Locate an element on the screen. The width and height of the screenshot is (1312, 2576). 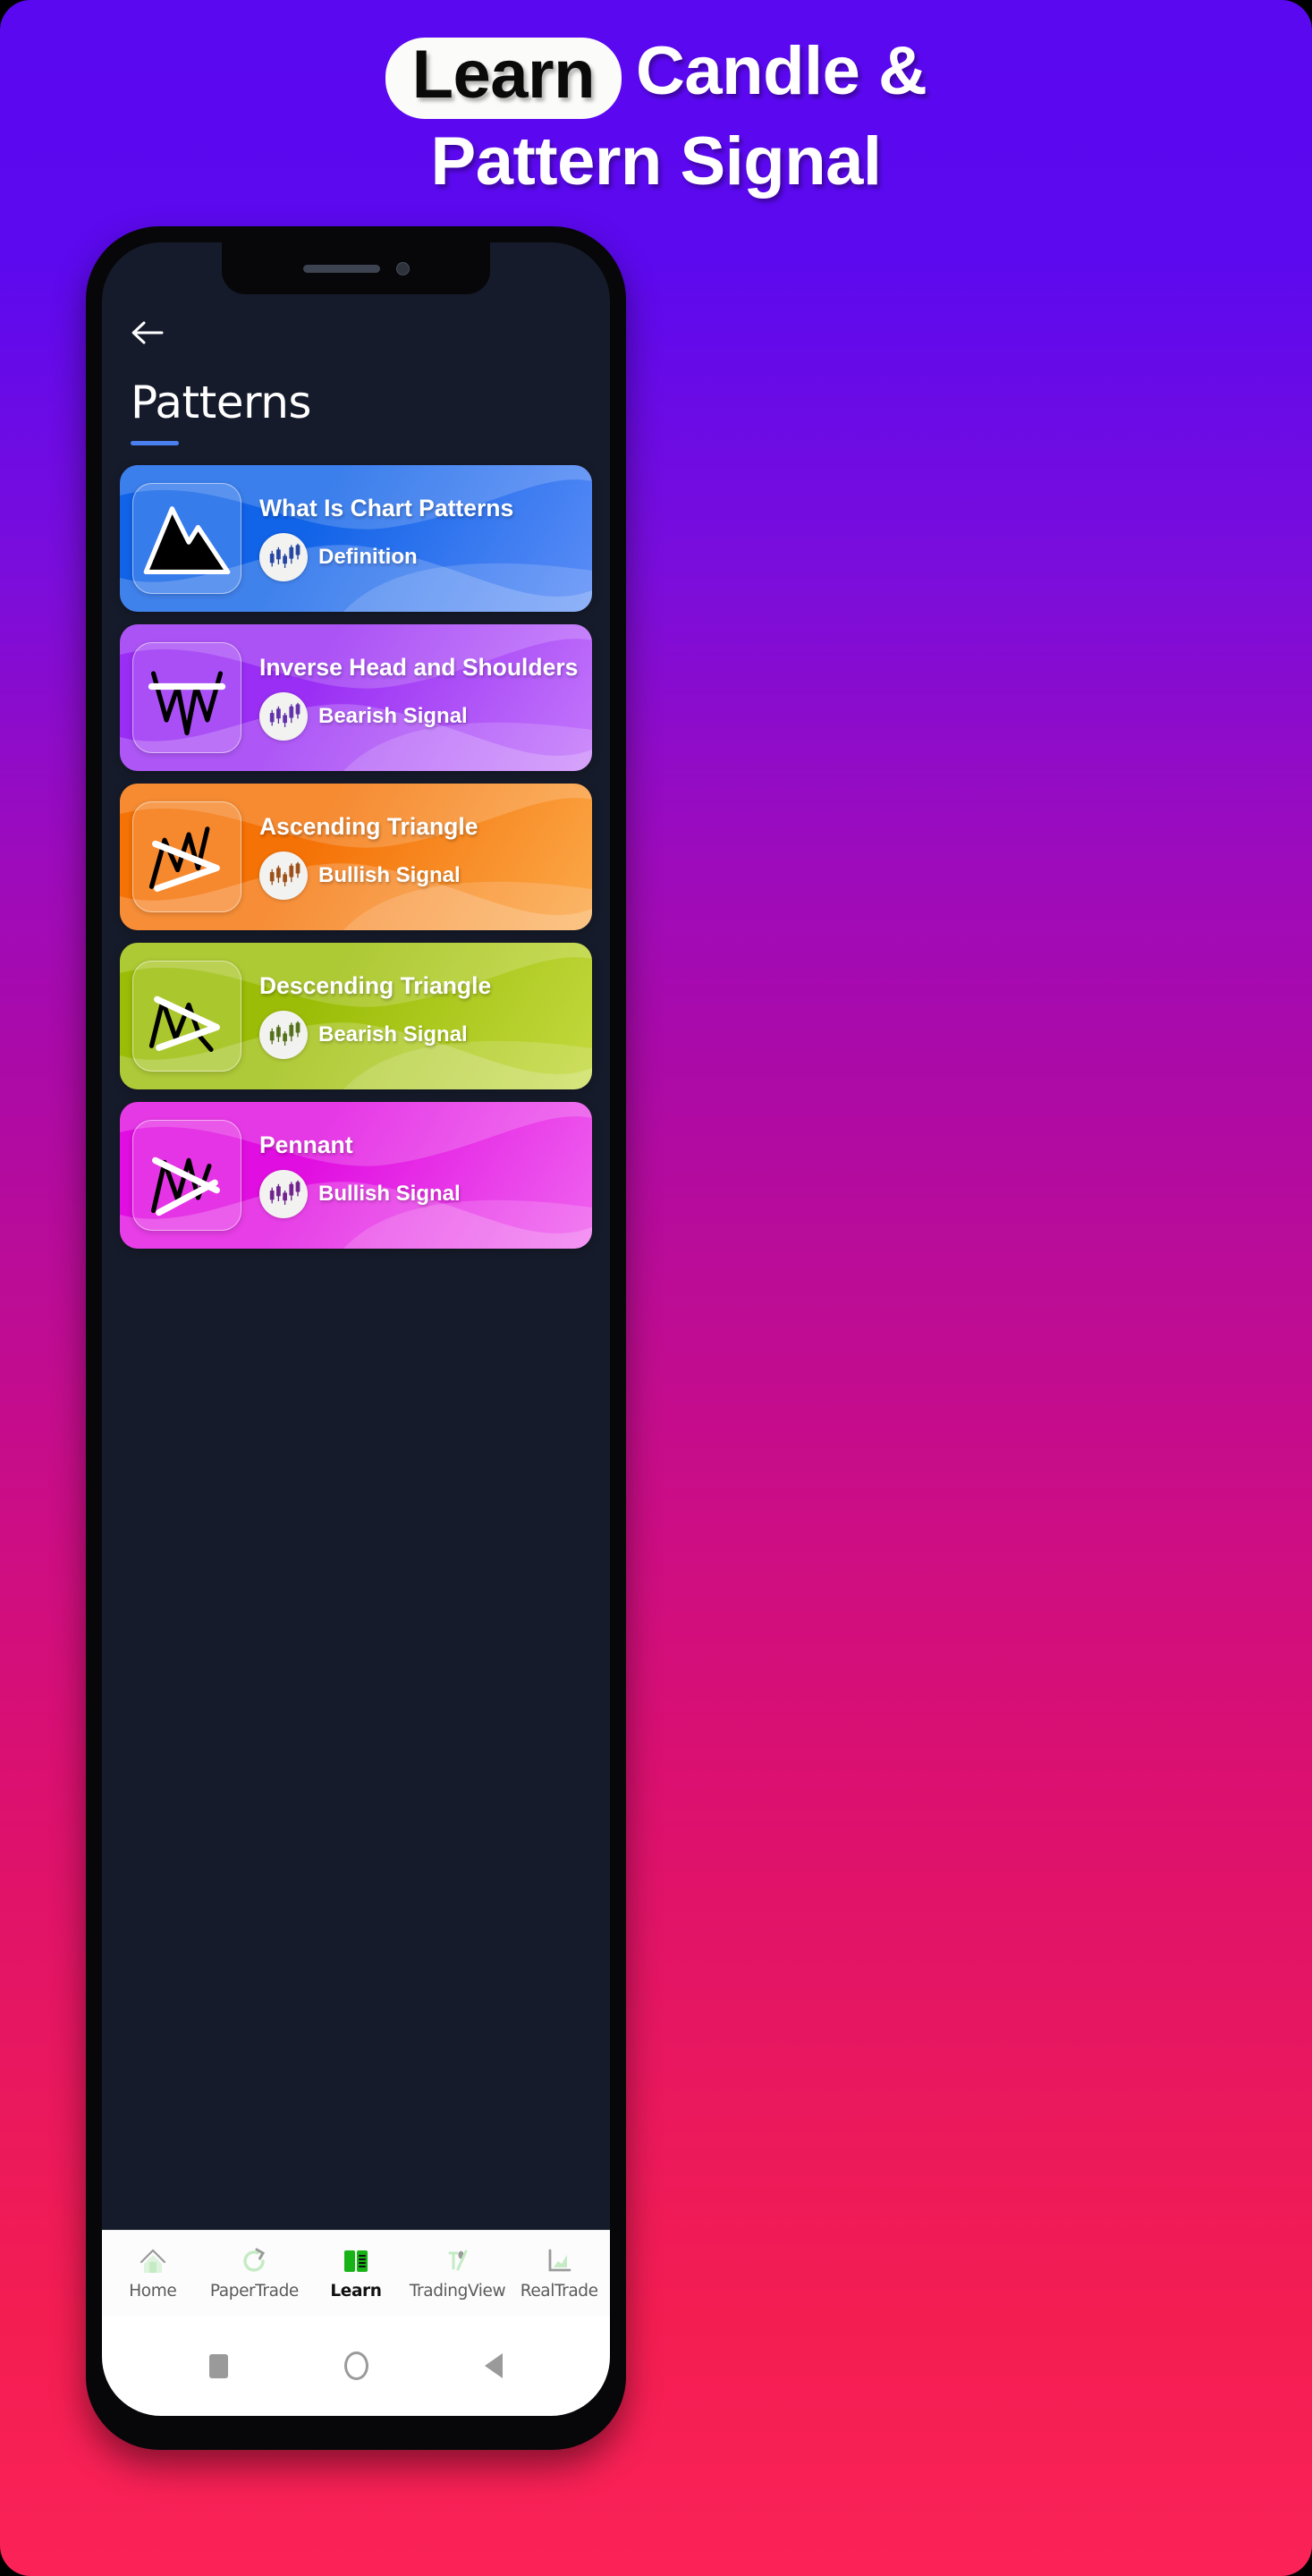
nav-item-learn: Learn is located at coordinates (356, 2273).